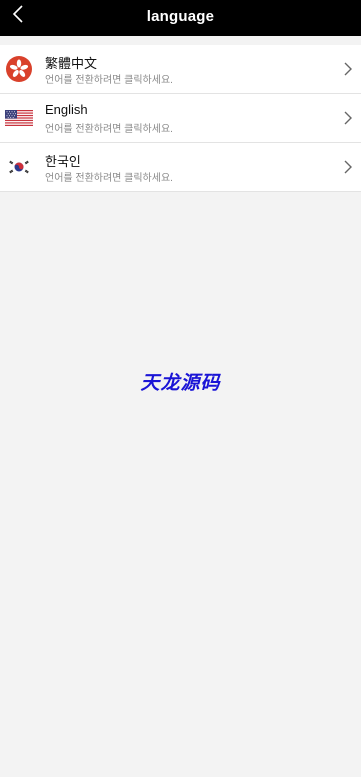  Describe the element at coordinates (180, 69) in the screenshot. I see `language-item-traditional-chinese: 繁體中文 언어를 전환하려면 클릭하세요.` at that location.